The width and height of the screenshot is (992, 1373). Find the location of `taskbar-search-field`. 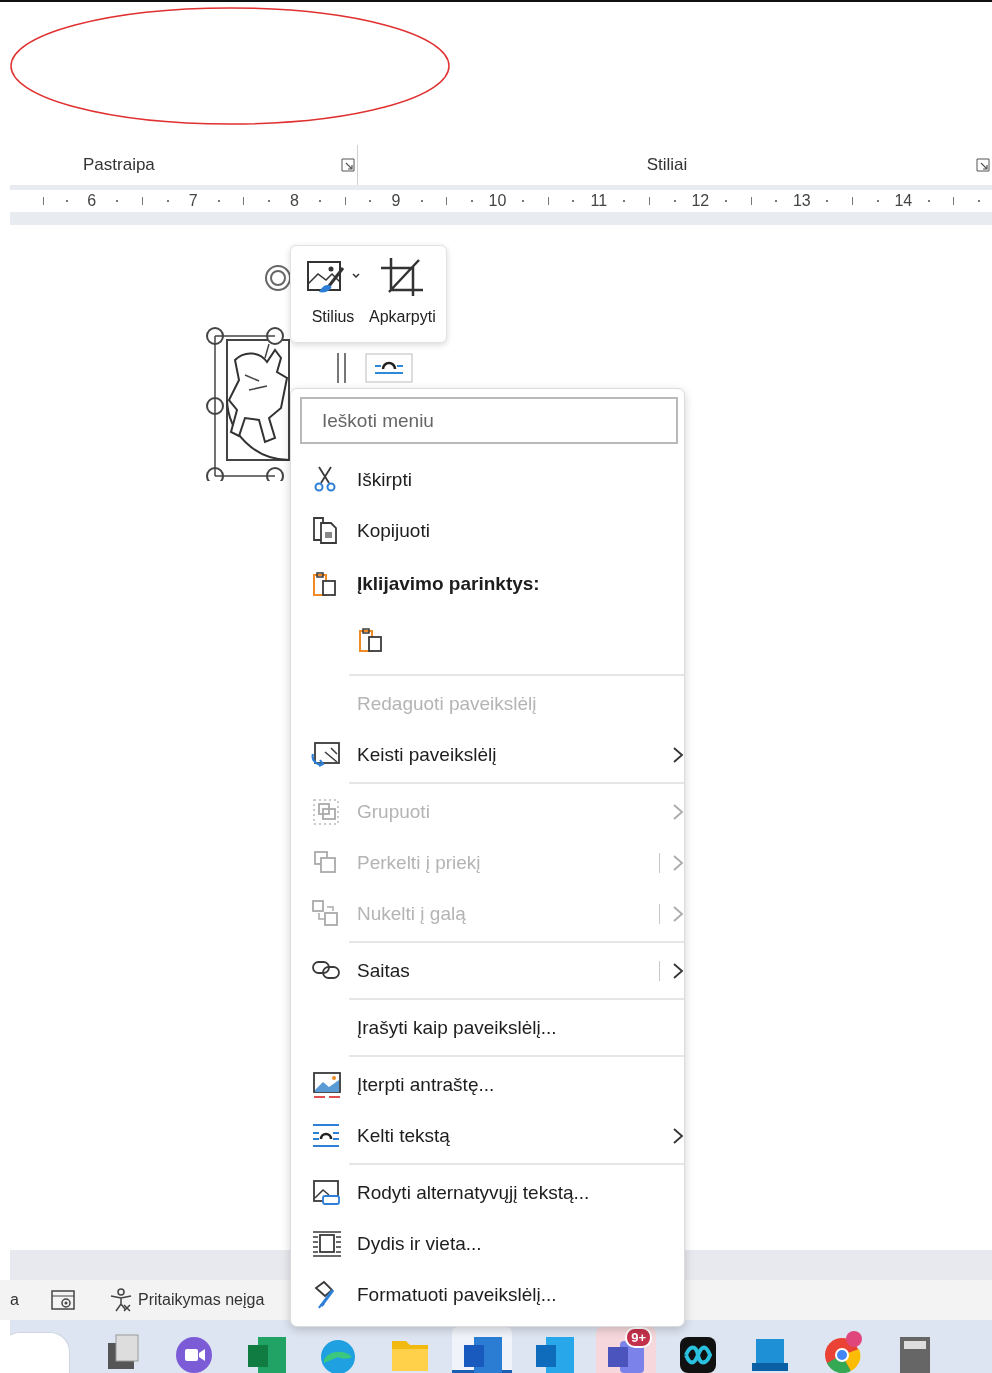

taskbar-search-field is located at coordinates (40, 1352).